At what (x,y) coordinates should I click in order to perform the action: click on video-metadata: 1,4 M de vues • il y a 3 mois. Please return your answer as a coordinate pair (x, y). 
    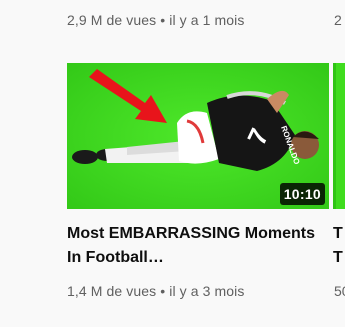
    Looking at the image, I should click on (155, 291).